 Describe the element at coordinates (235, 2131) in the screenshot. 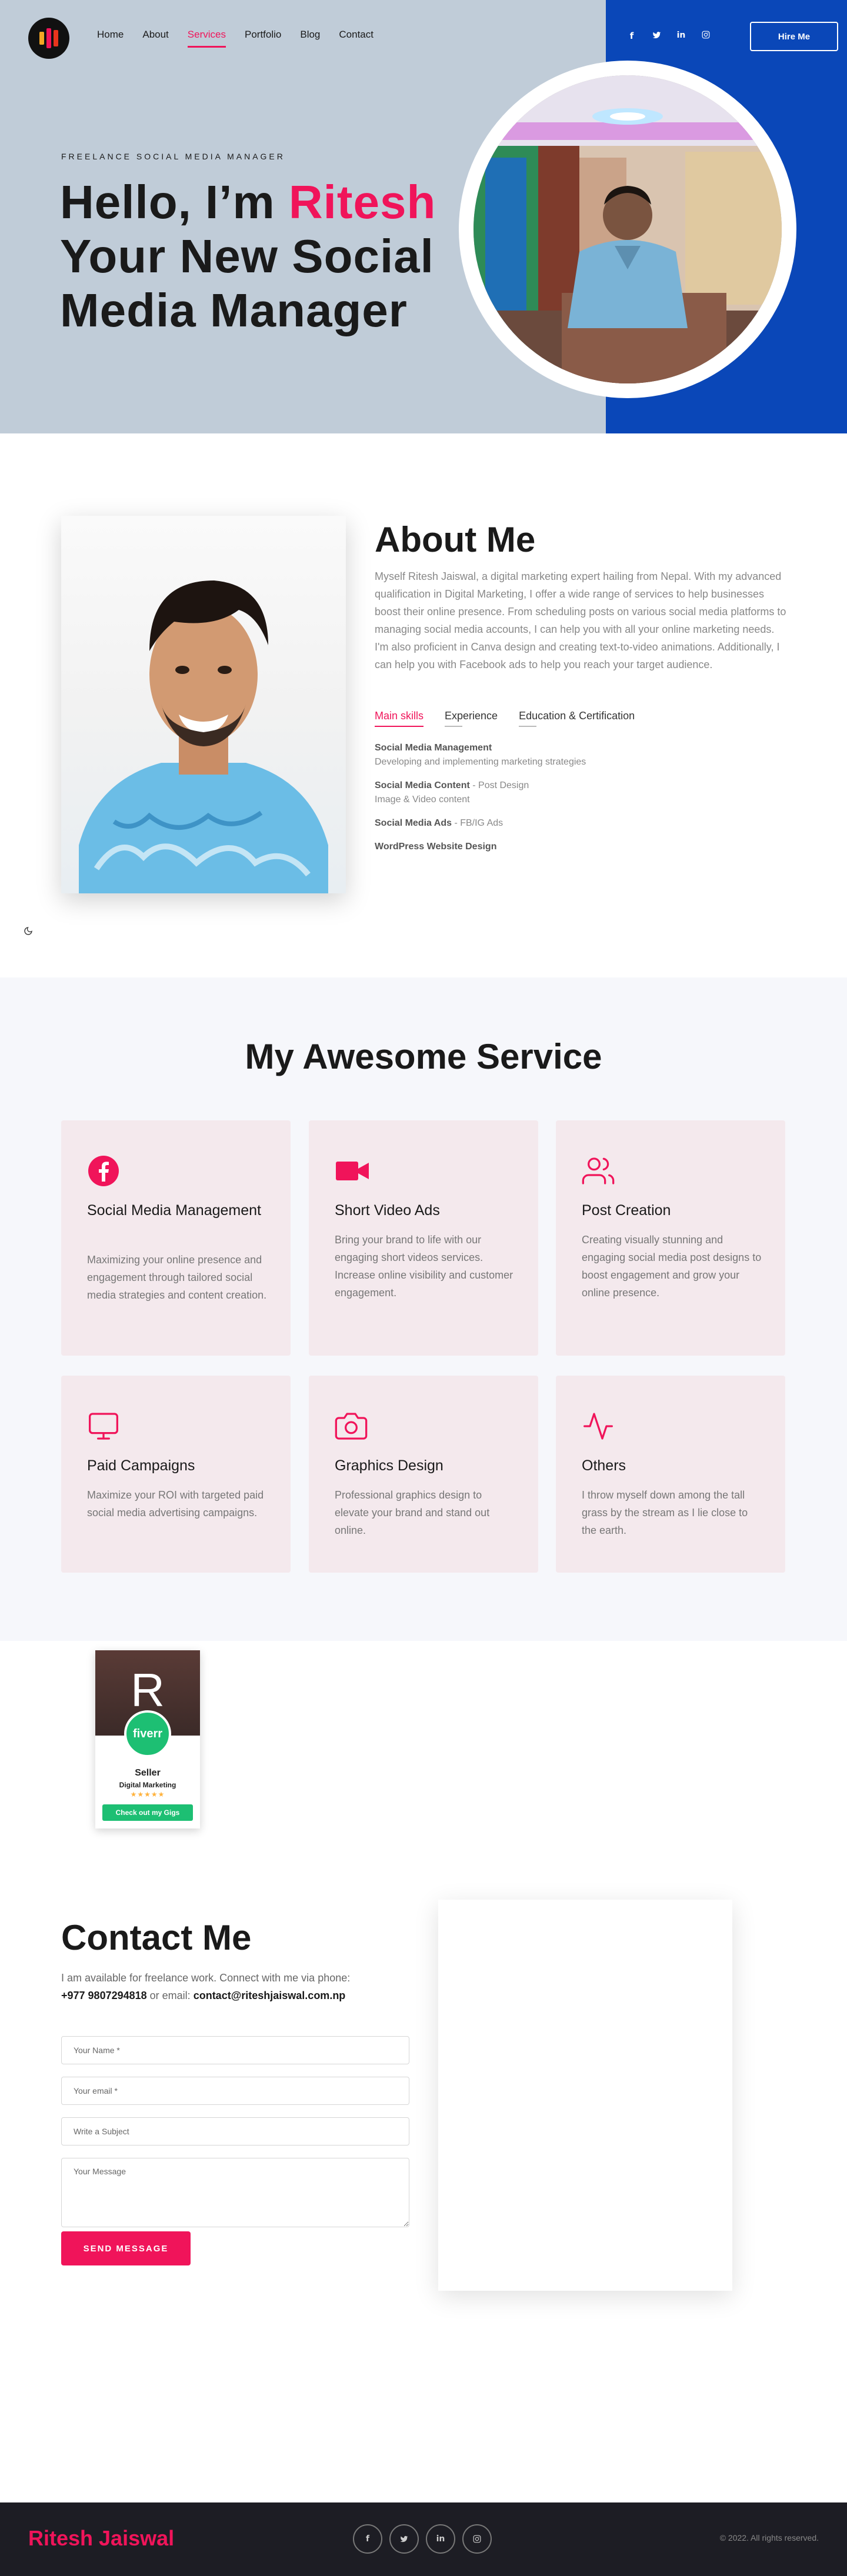

I see `subject-field` at that location.